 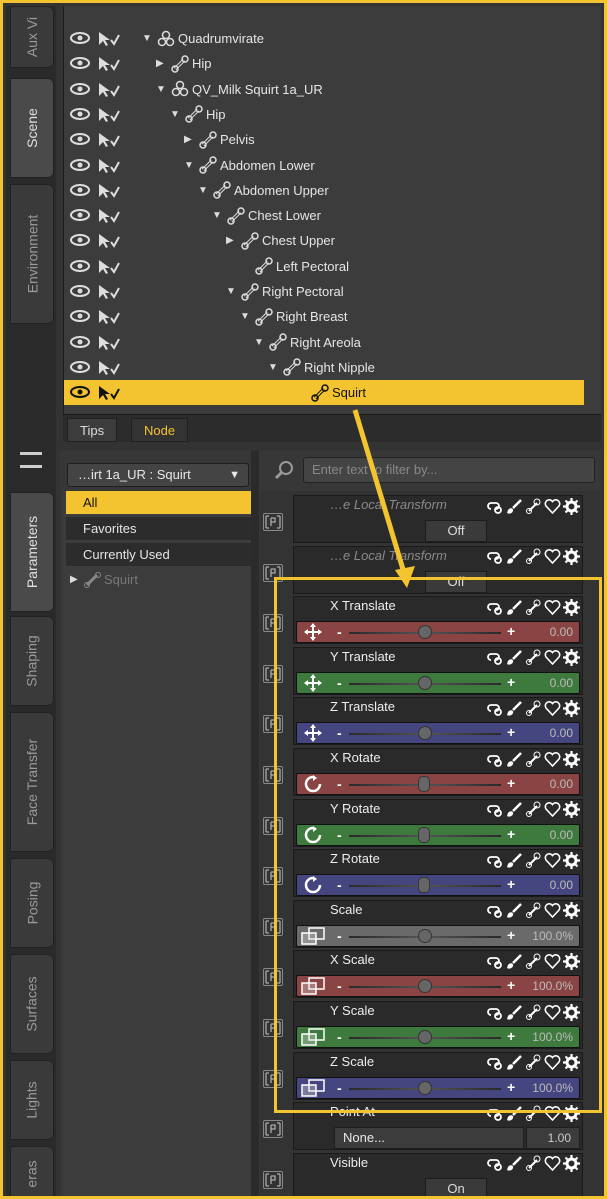 I want to click on scene-row: ▼ QV_Milk Squirt 1a_UR, so click(x=324, y=89).